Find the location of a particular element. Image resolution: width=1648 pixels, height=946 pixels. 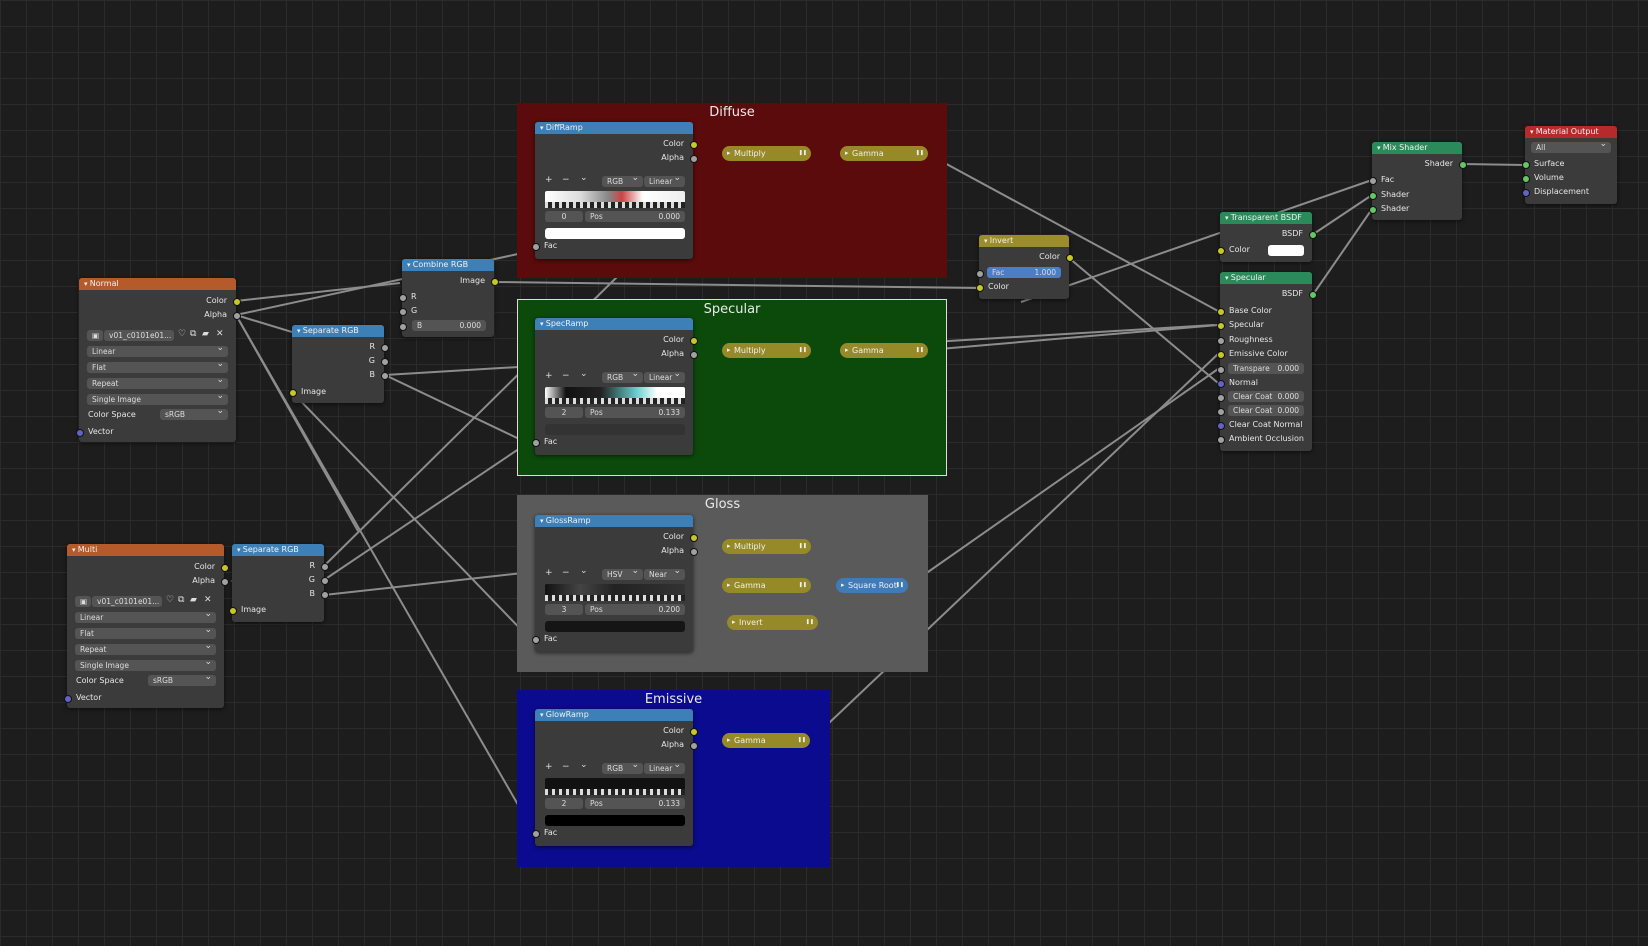

node-transparent-bsdf: Transparent BSDF BSDF Color is located at coordinates (1267, 237).